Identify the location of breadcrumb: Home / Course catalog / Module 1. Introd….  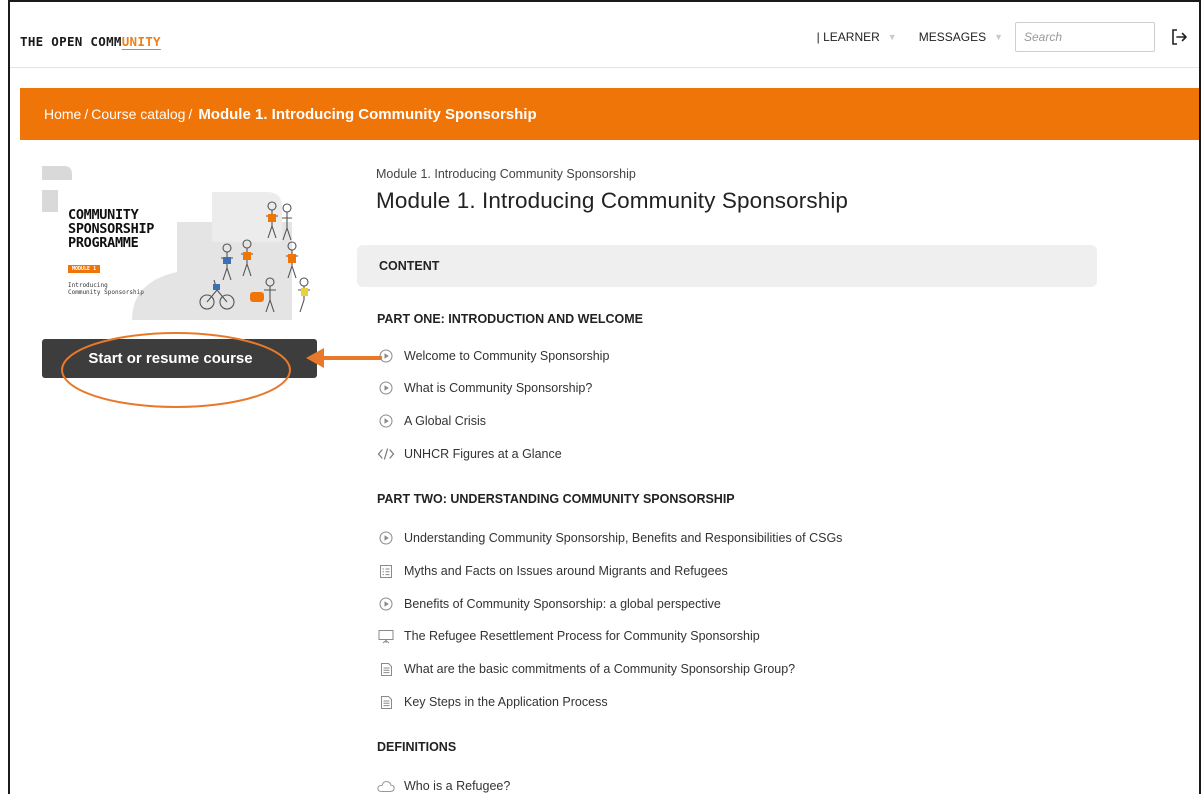
(609, 114).